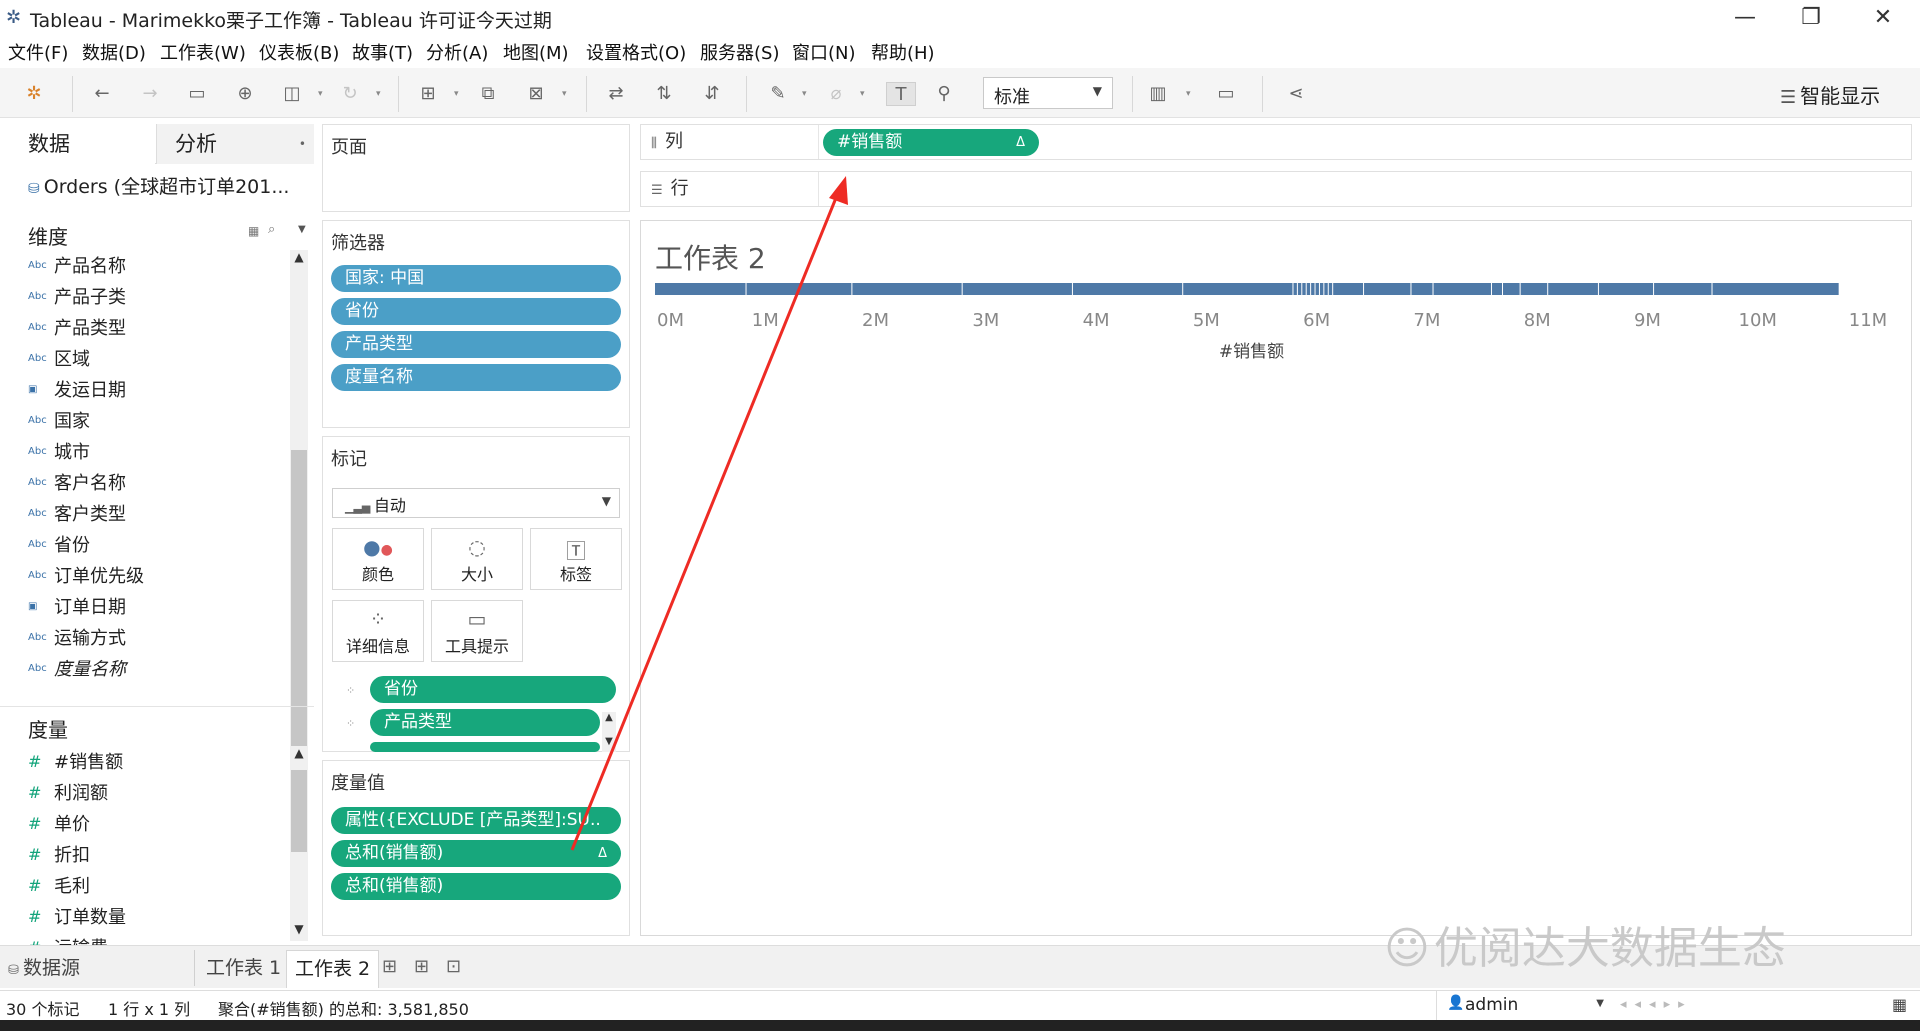  What do you see at coordinates (378, 94) in the screenshot?
I see `refresh-dropdown-icon: ▾` at bounding box center [378, 94].